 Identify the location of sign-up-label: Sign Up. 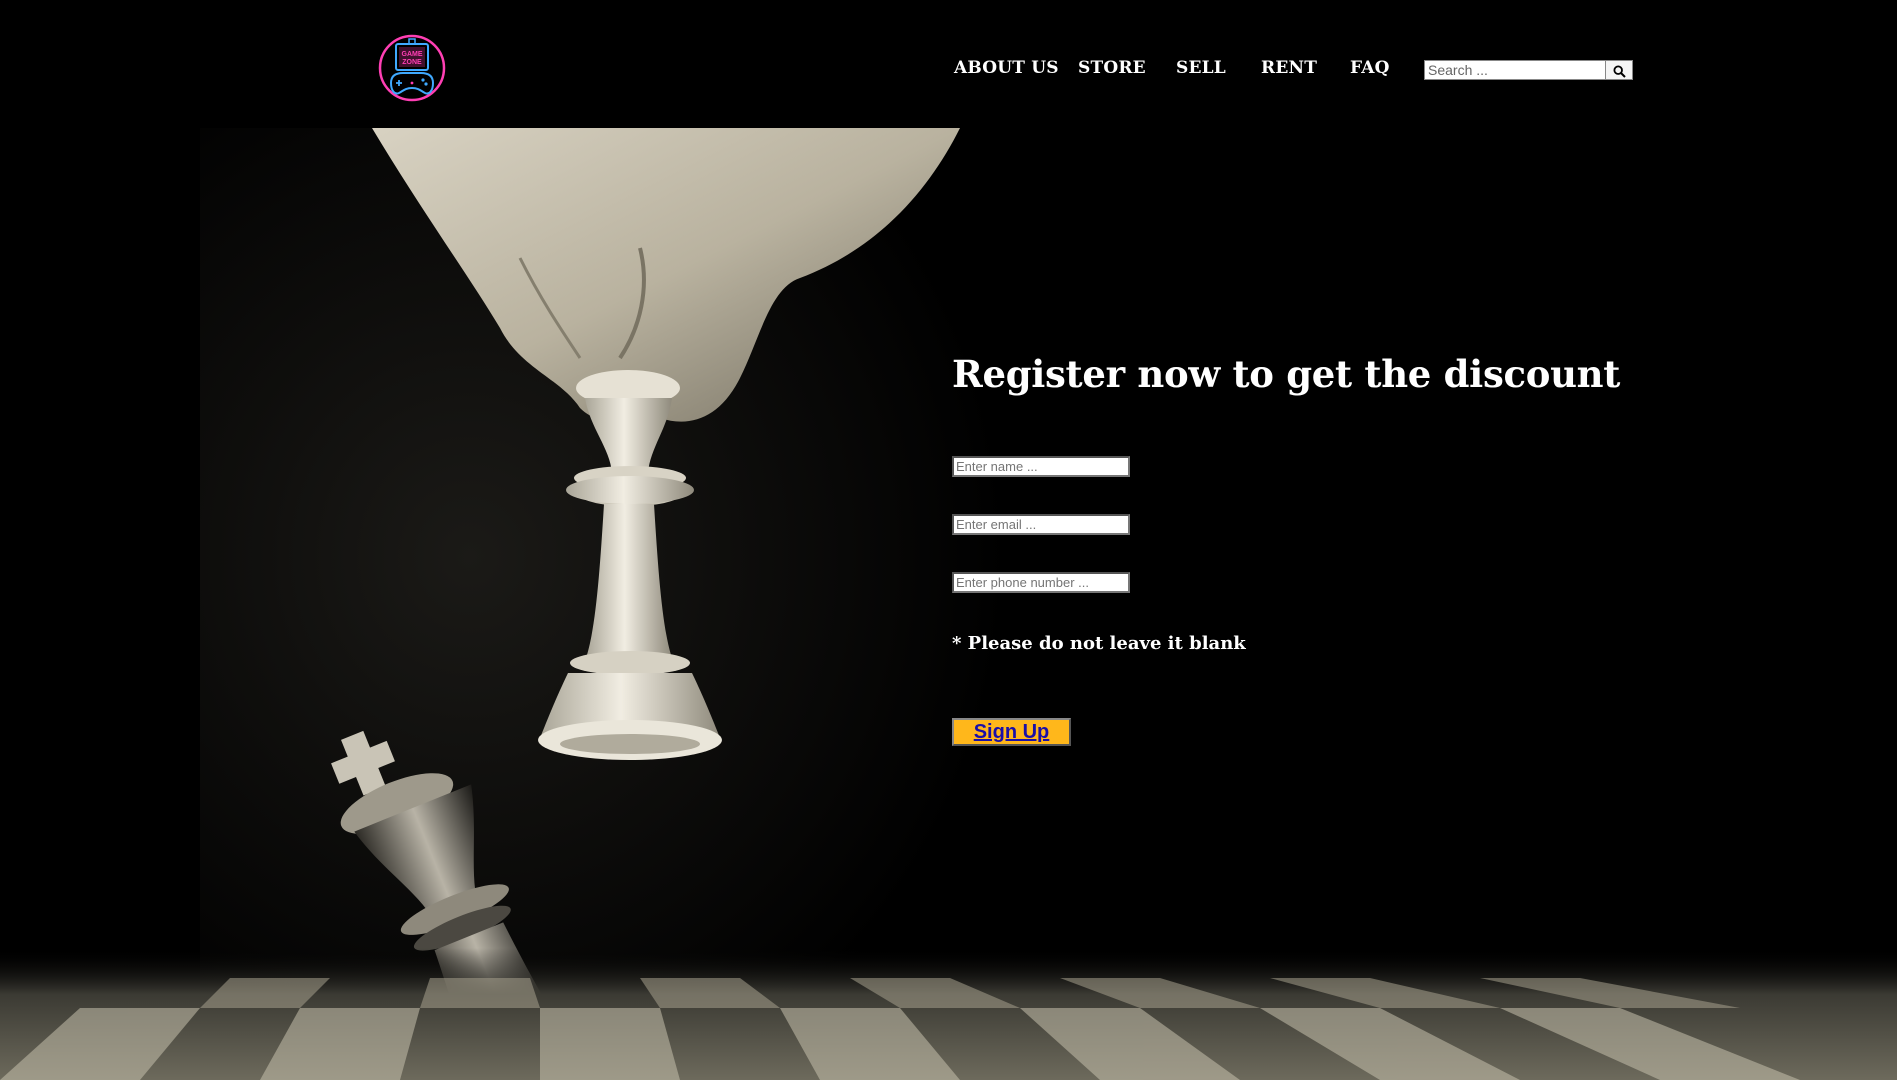
(1011, 732).